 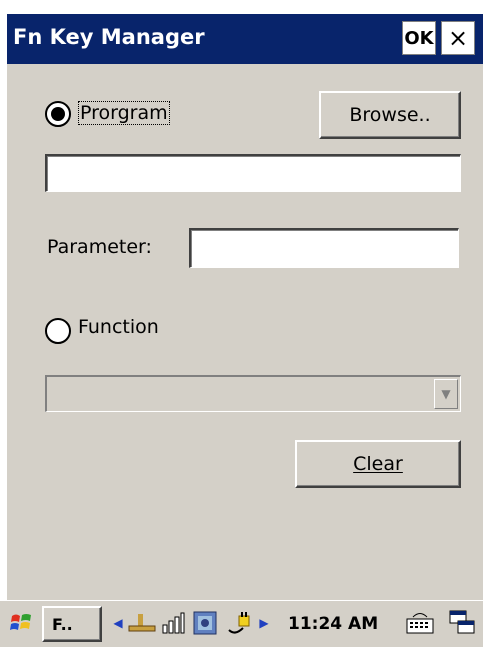 I want to click on radio-selected-dot, so click(x=58, y=114).